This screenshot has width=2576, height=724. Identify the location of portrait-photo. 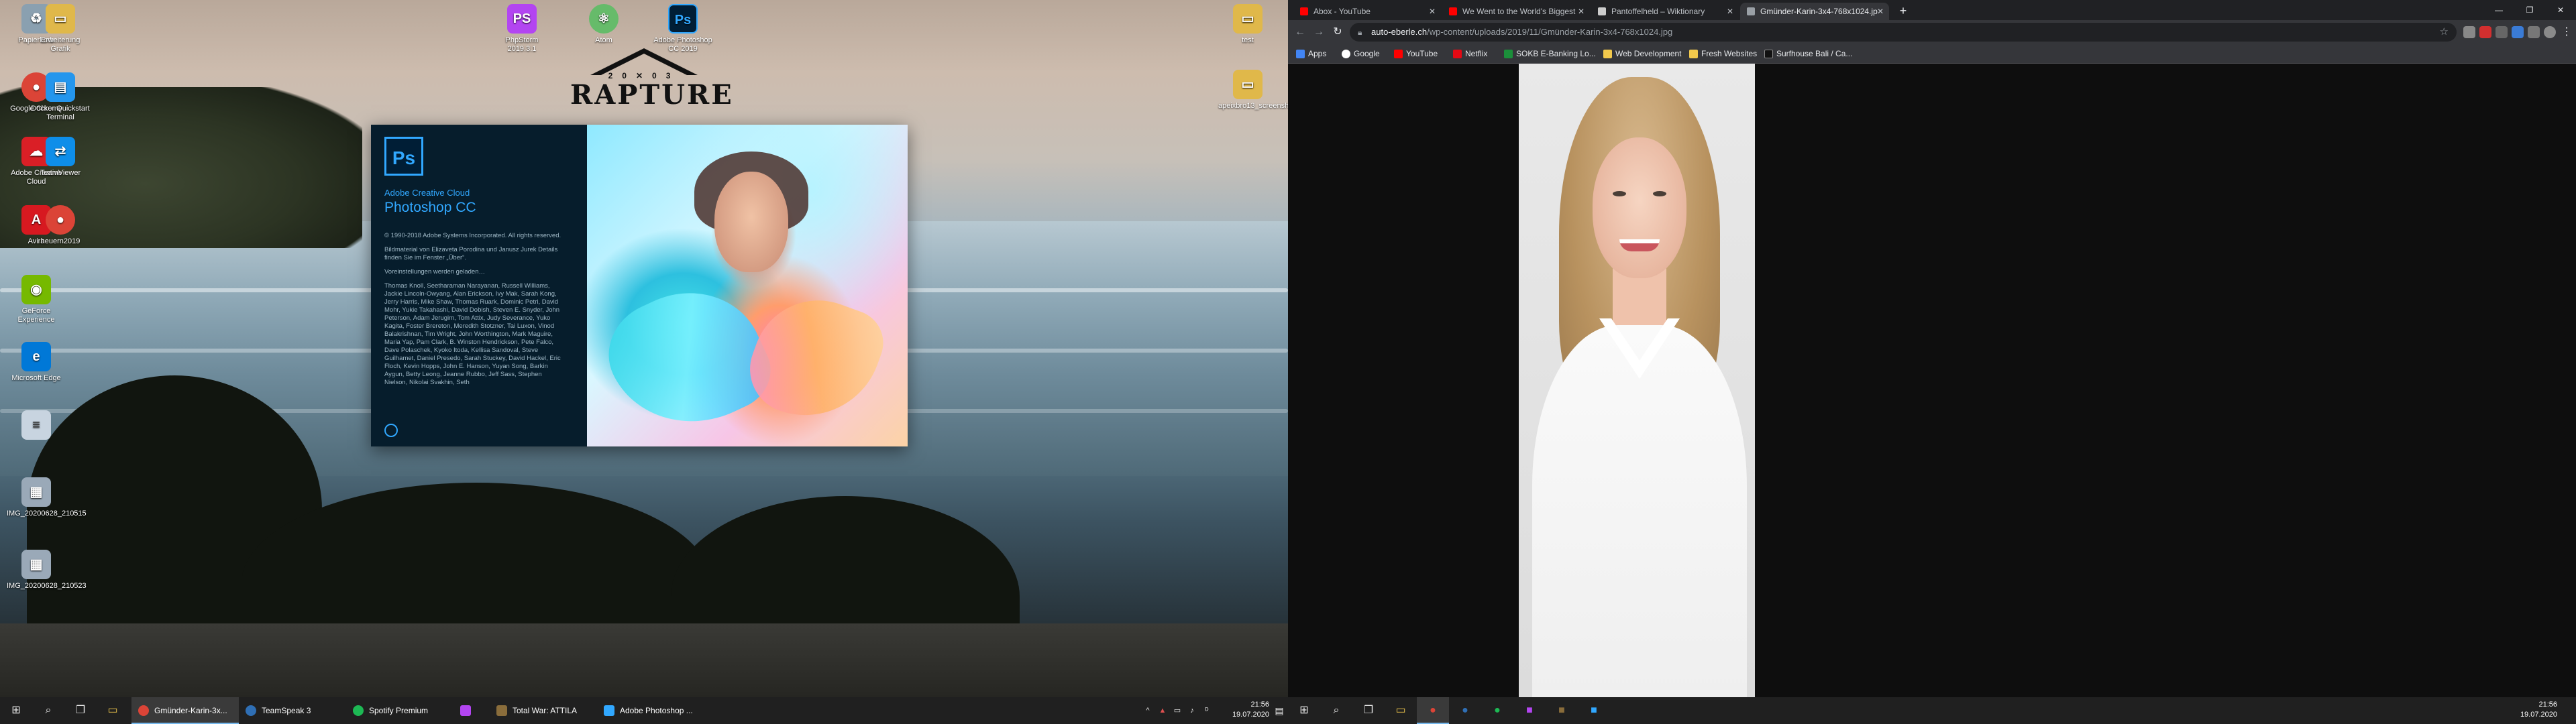
(1637, 380).